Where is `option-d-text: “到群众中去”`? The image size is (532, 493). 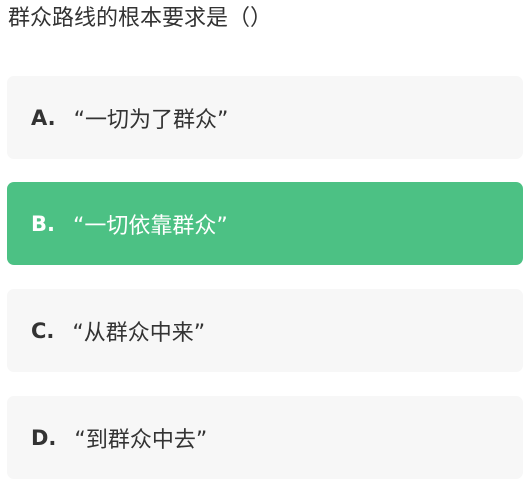
option-d-text: “到群众中去” is located at coordinates (141, 440).